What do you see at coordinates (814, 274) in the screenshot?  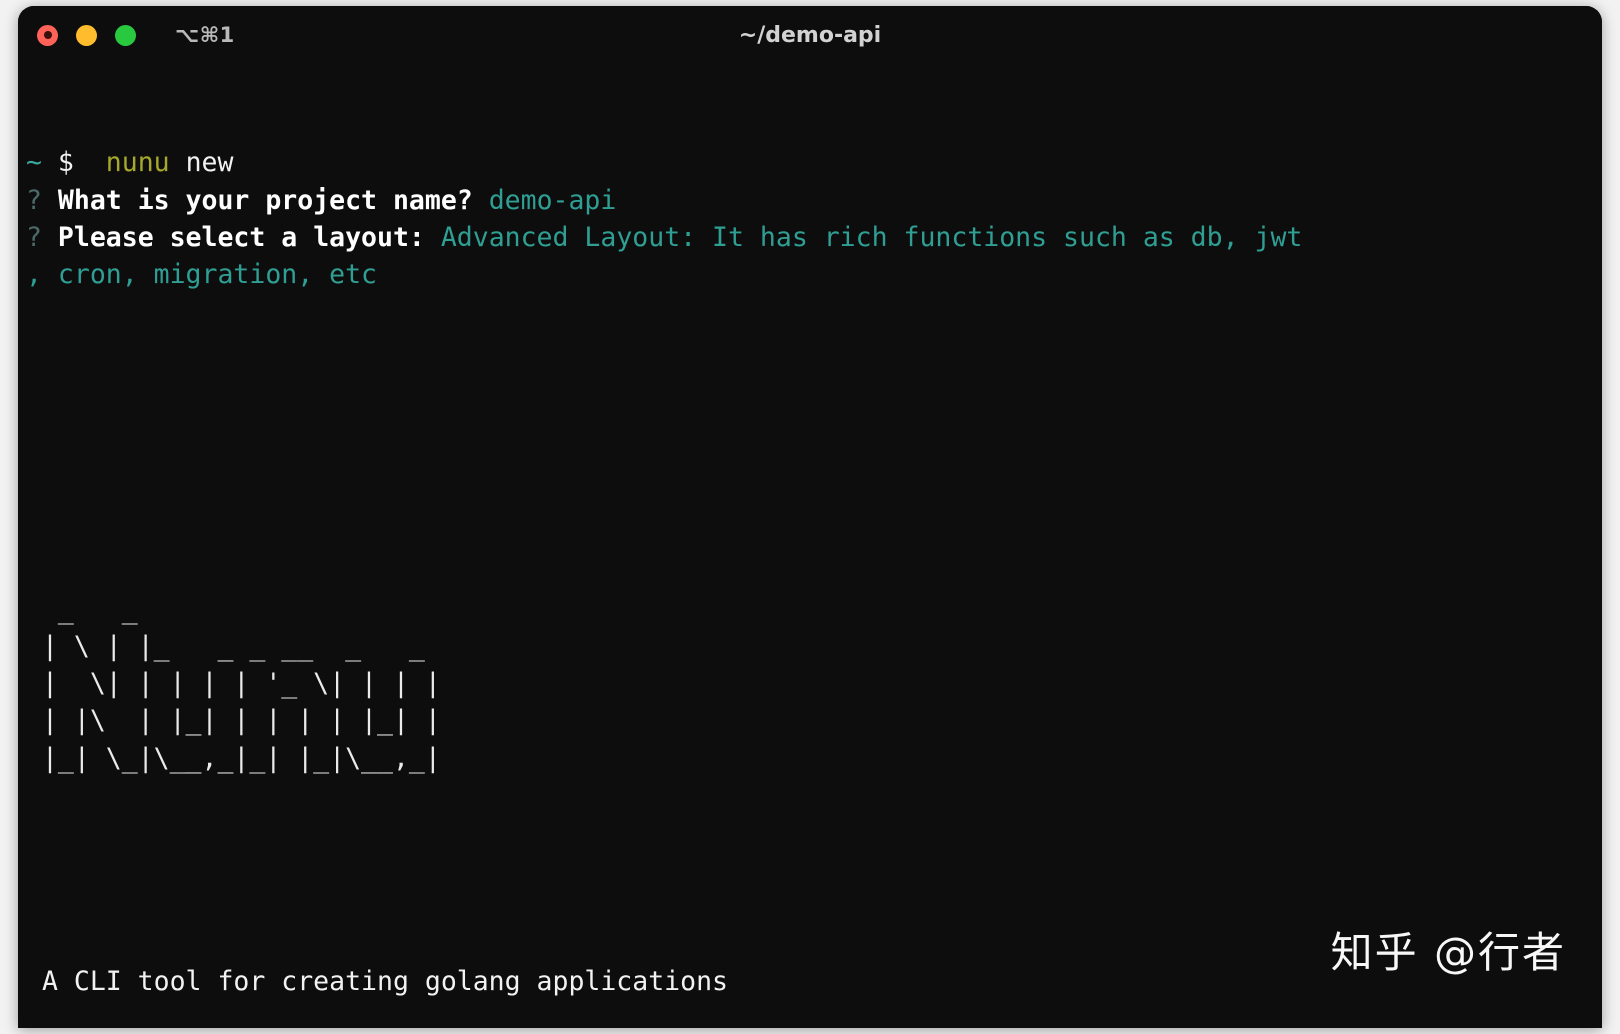 I see `question-layout-wrap: , cron, migration, etc` at bounding box center [814, 274].